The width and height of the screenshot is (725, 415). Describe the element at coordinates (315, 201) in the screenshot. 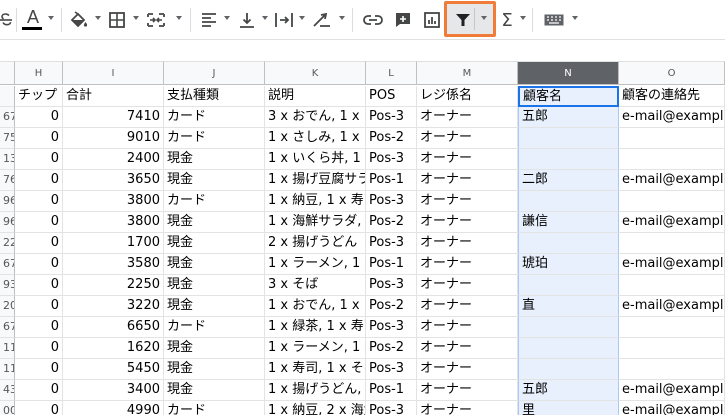

I see `table-cell: 1 x 納豆, 1 x 寿司` at that location.